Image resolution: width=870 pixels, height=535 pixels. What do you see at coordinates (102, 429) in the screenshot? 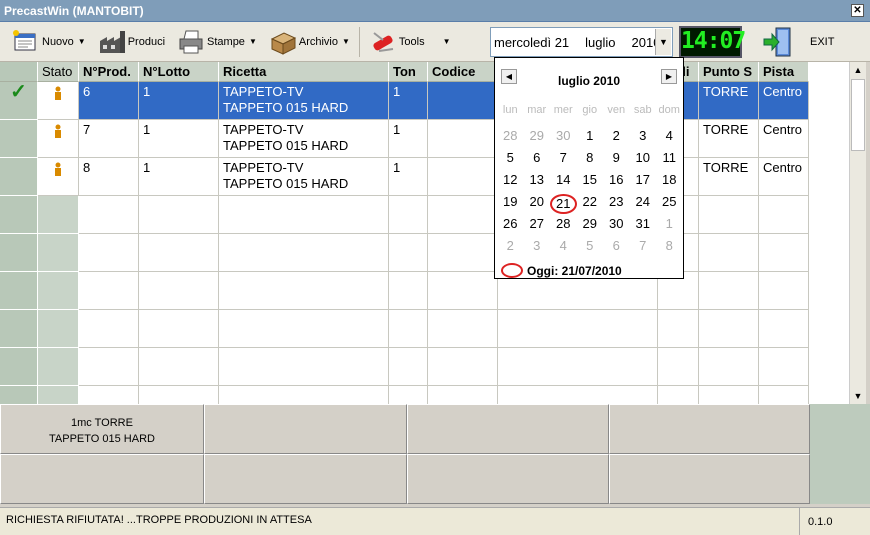
I see `queue-cell: 1mc TORRE TAPPETO 015 HARD` at bounding box center [102, 429].